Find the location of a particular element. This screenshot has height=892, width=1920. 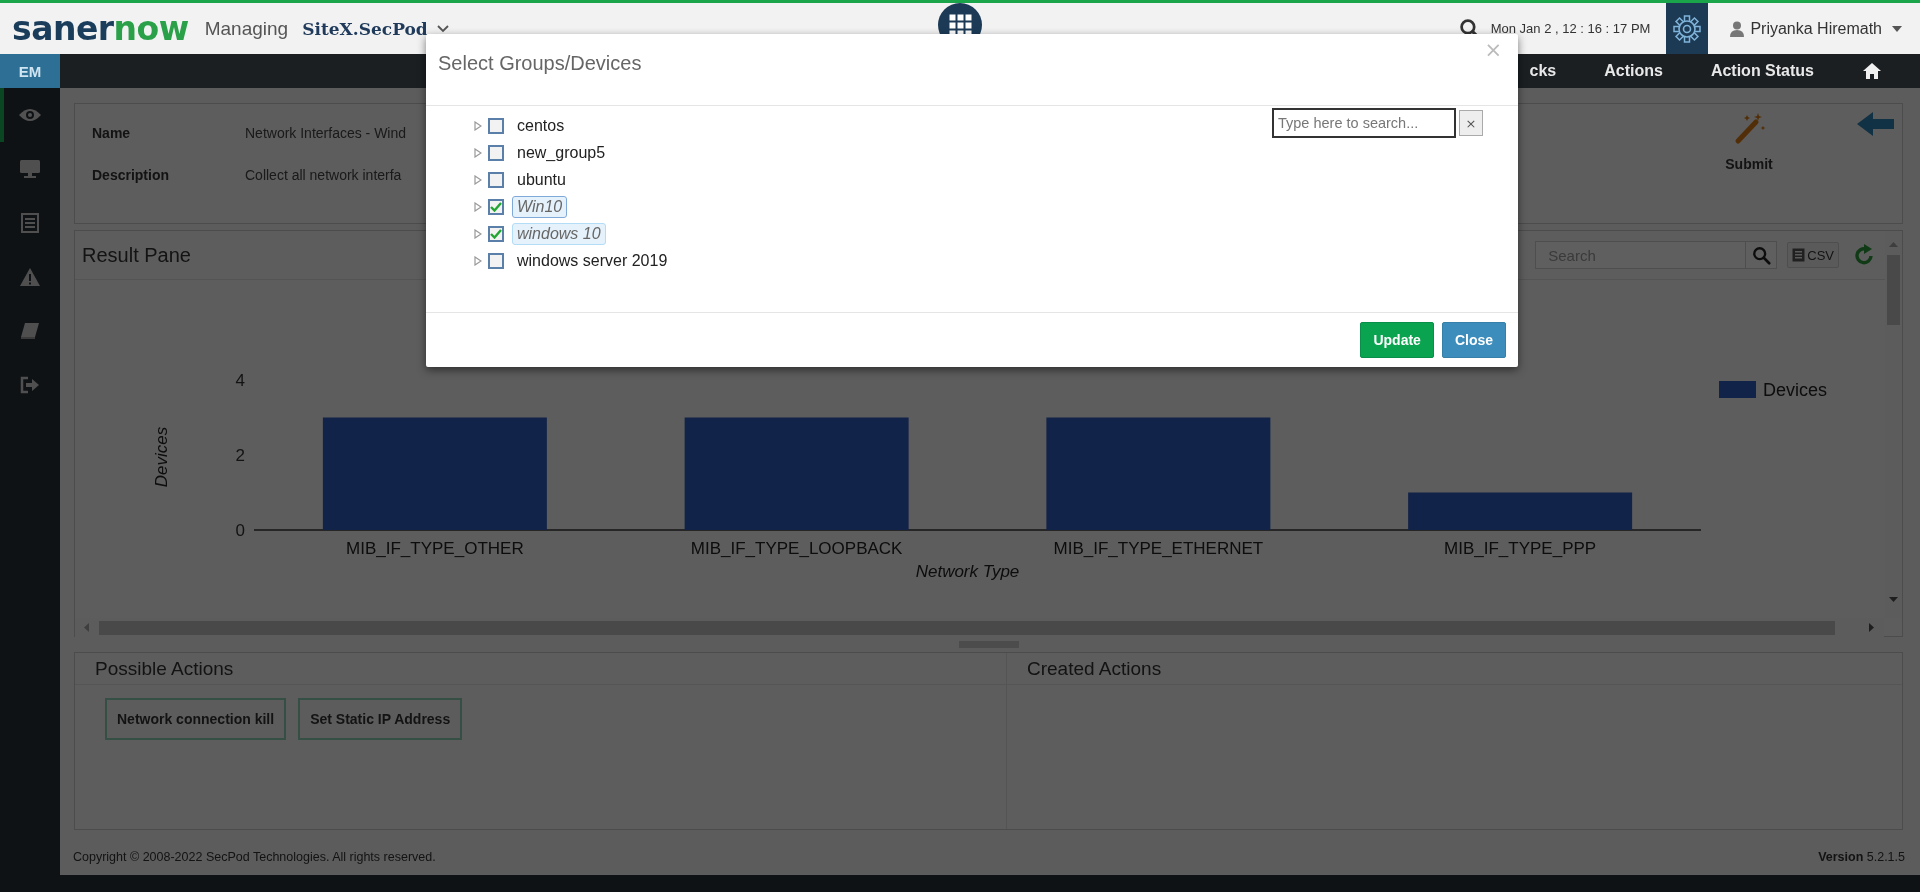

tree-item: windows 10 is located at coordinates (559, 233).